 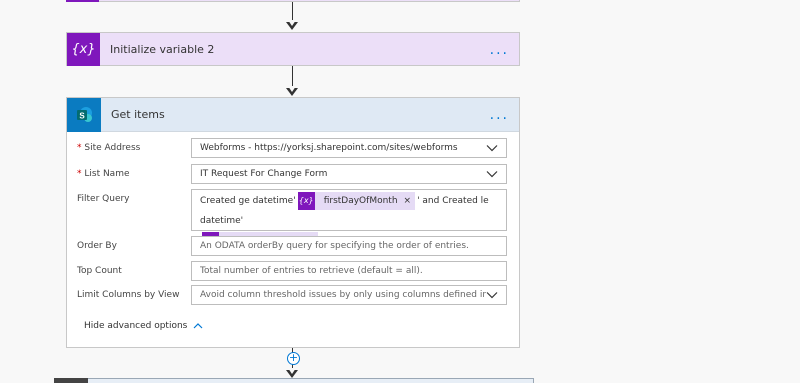 I want to click on remove-token-icon: ×, so click(x=410, y=201).